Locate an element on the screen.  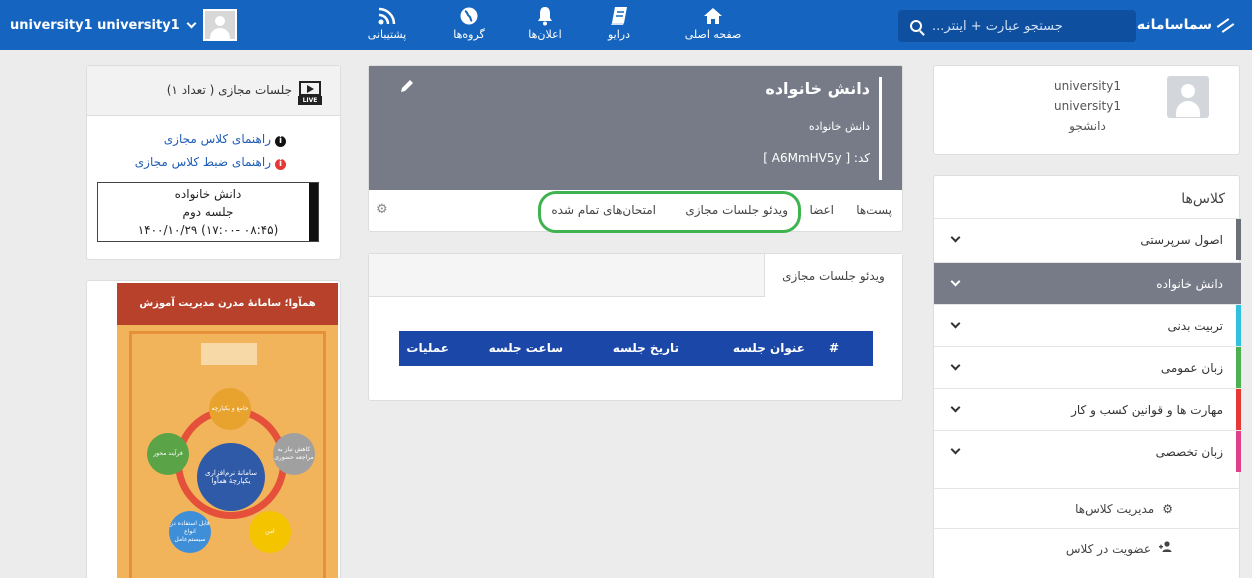
column-header-title: عنوان جلسه is located at coordinates (768, 348).